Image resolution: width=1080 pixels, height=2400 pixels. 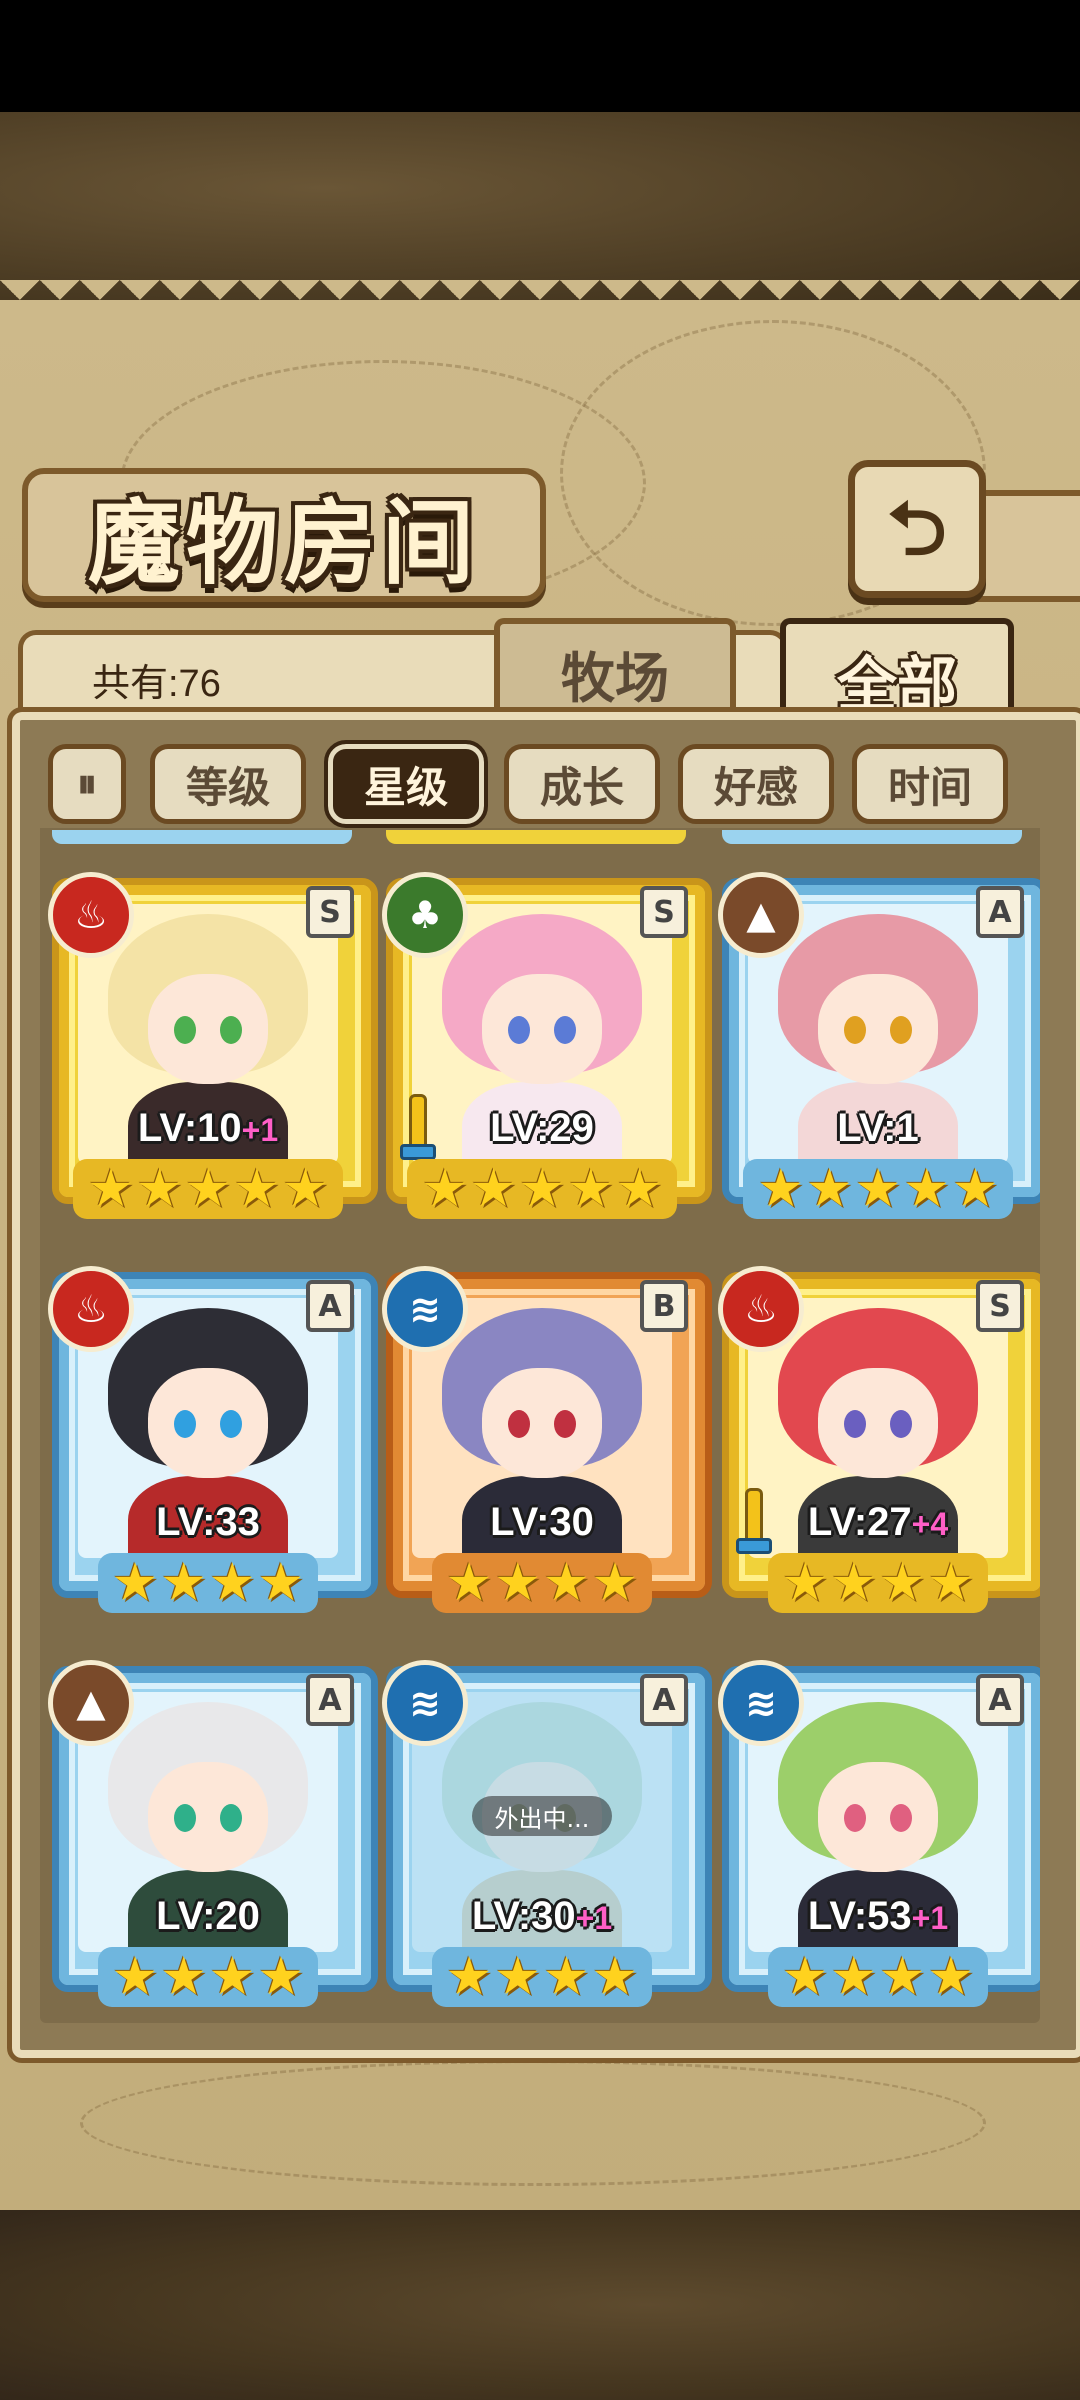 I want to click on map-background-bottom, so click(x=540, y=2305).